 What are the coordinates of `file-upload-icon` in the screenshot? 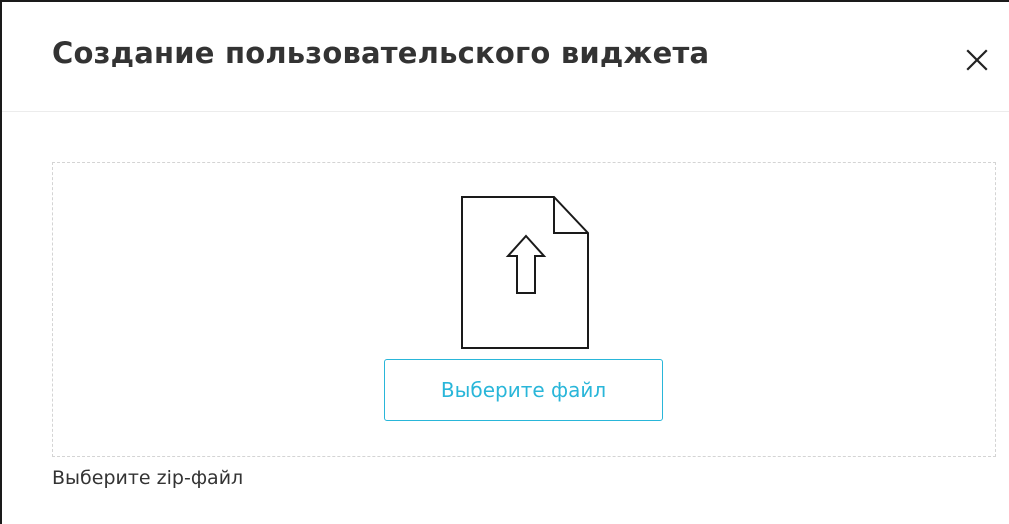 It's located at (525, 272).